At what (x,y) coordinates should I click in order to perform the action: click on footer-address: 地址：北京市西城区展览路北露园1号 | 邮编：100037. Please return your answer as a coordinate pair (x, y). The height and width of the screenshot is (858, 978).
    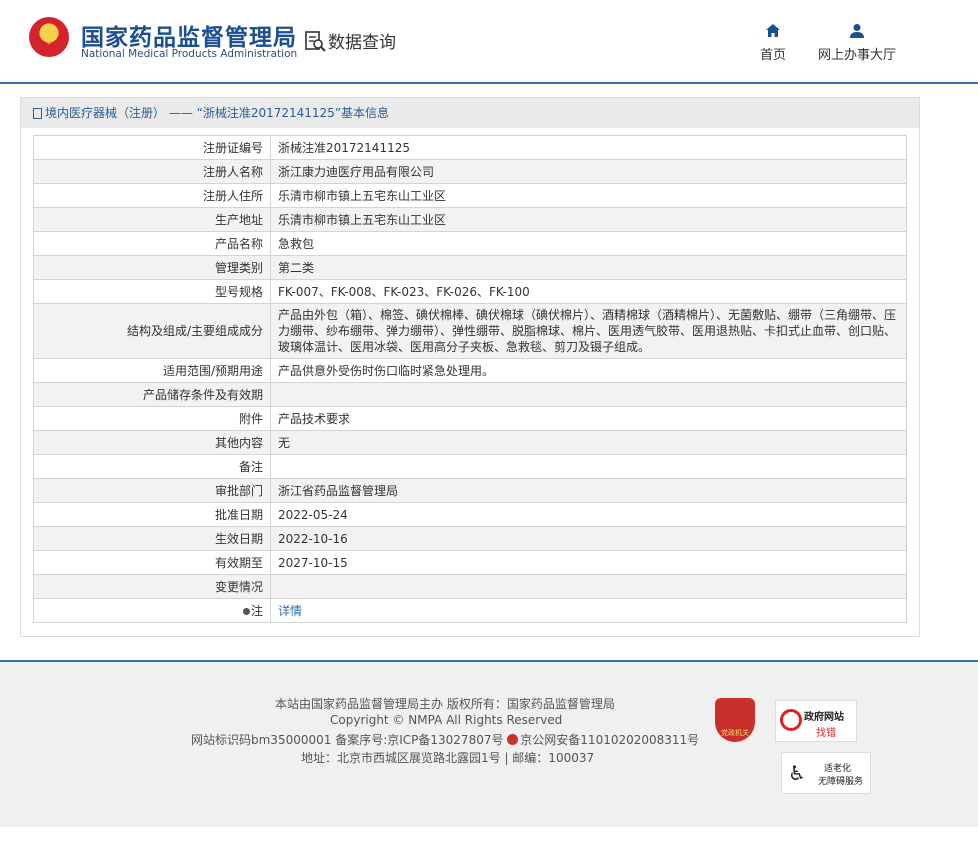
    Looking at the image, I should click on (448, 758).